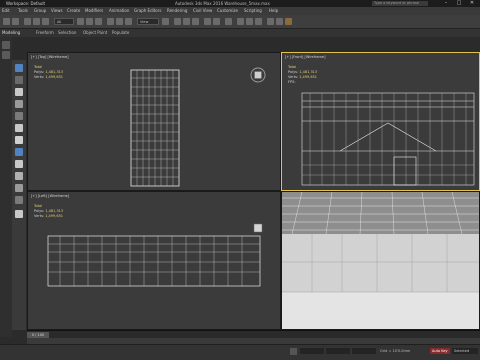 This screenshot has height=360, width=480. I want to click on scene-explorer-icon, so click(19, 214).